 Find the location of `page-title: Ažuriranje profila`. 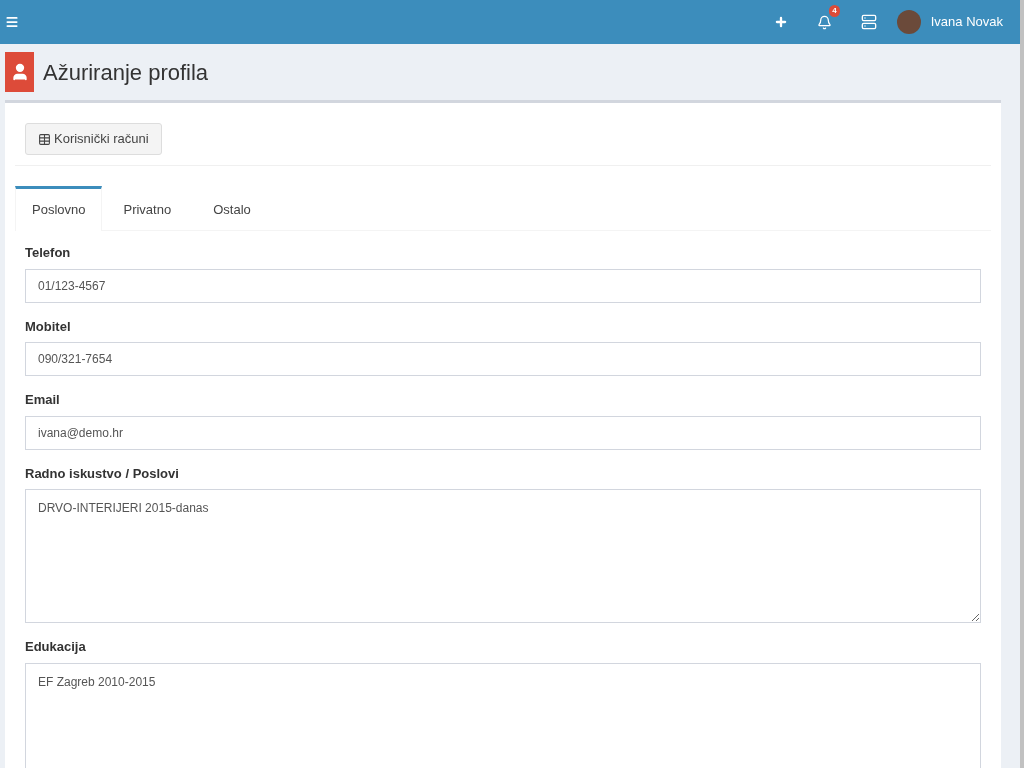

page-title: Ažuriranje profila is located at coordinates (126, 72).